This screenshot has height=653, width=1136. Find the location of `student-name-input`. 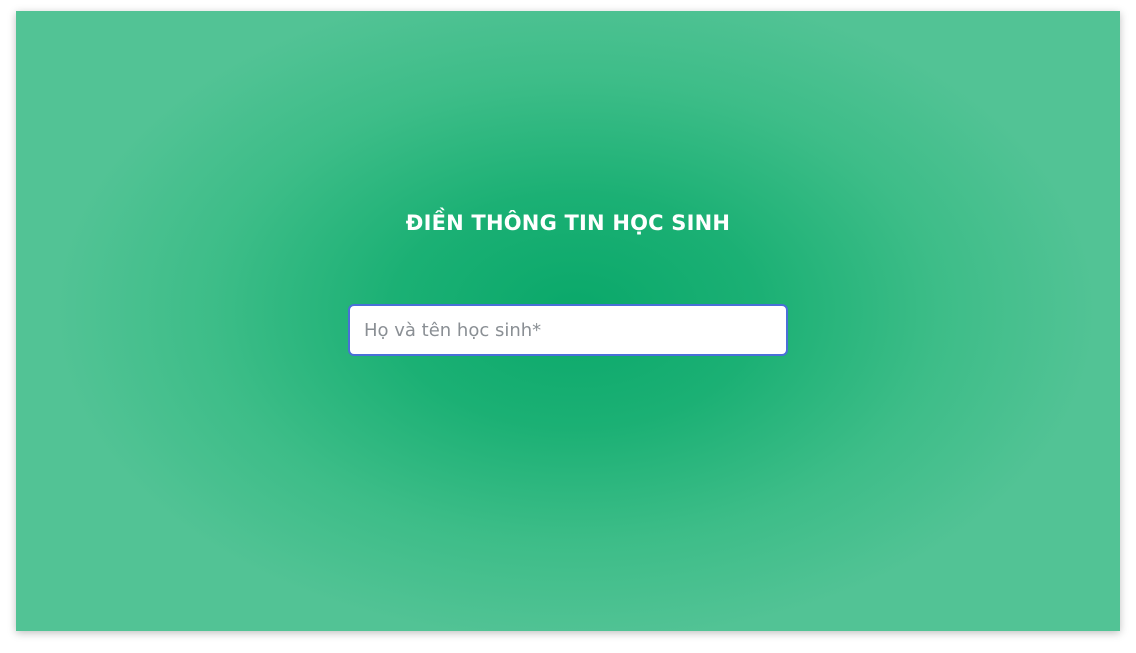

student-name-input is located at coordinates (568, 330).